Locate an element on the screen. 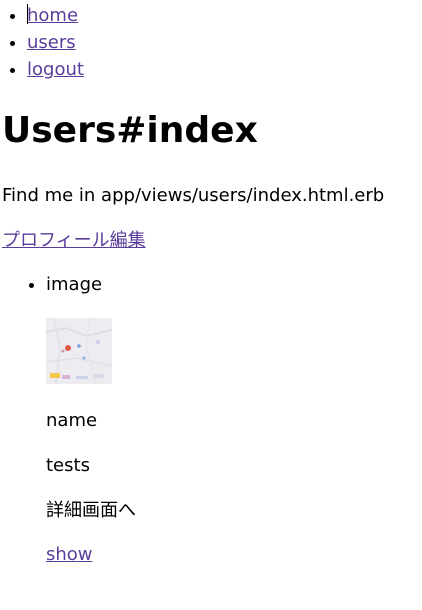 Image resolution: width=422 pixels, height=610 pixels. user-name-label: name is located at coordinates (72, 420).